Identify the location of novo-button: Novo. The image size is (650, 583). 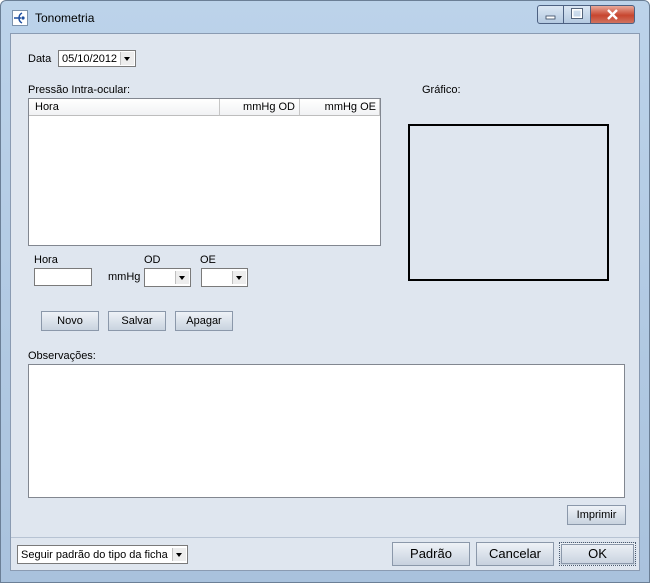
(70, 321).